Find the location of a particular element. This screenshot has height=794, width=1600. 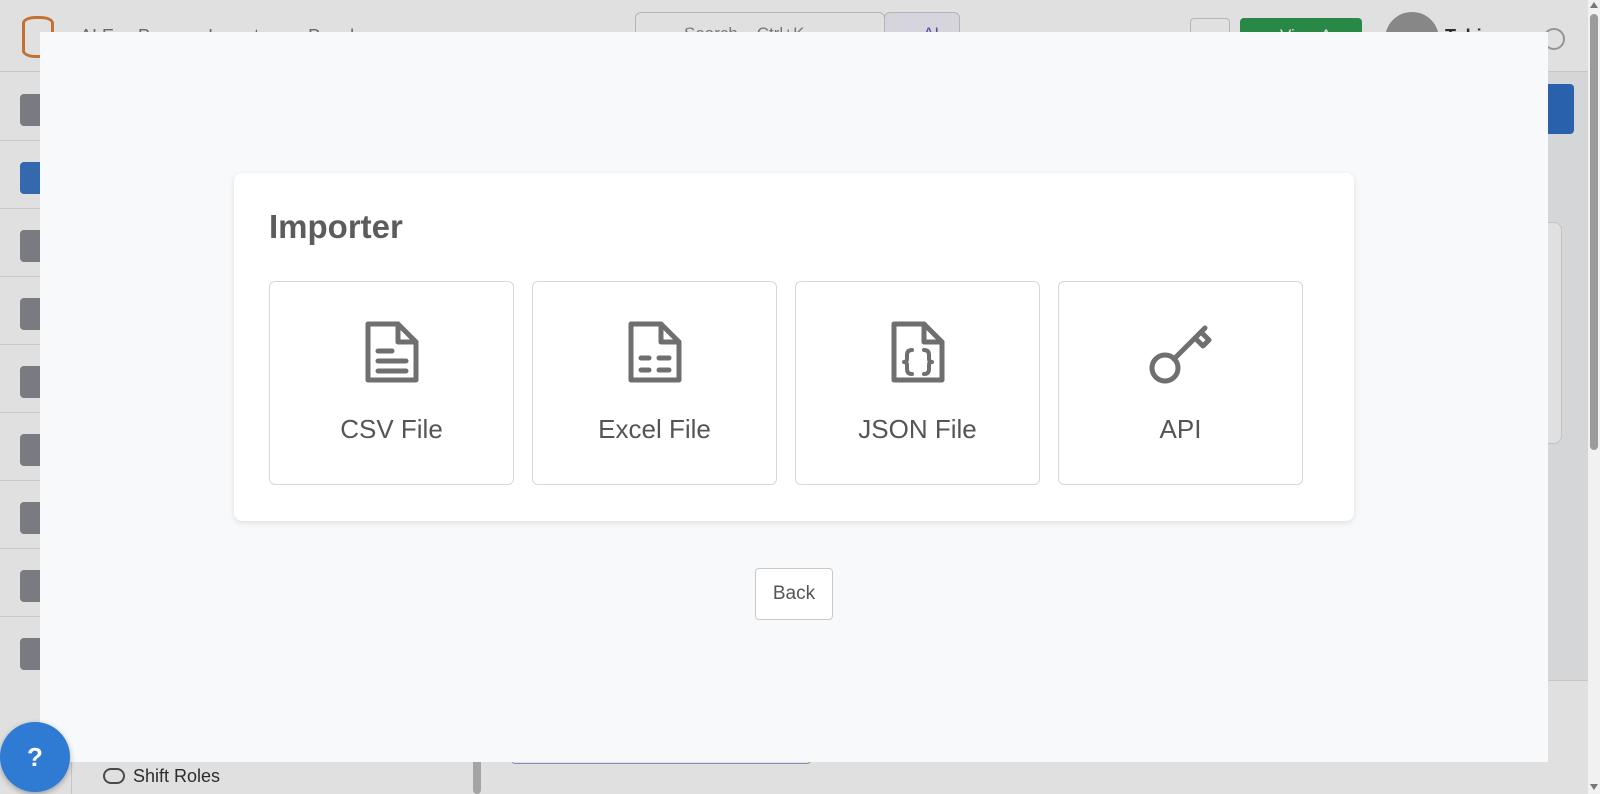

option-label: CSV File is located at coordinates (391, 429).